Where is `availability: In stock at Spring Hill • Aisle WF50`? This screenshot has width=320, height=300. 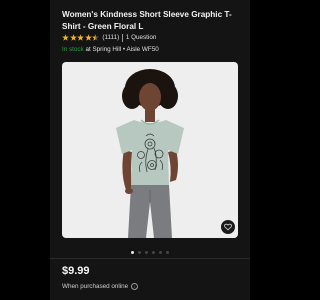 availability: In stock at Spring Hill • Aisle WF50 is located at coordinates (110, 49).